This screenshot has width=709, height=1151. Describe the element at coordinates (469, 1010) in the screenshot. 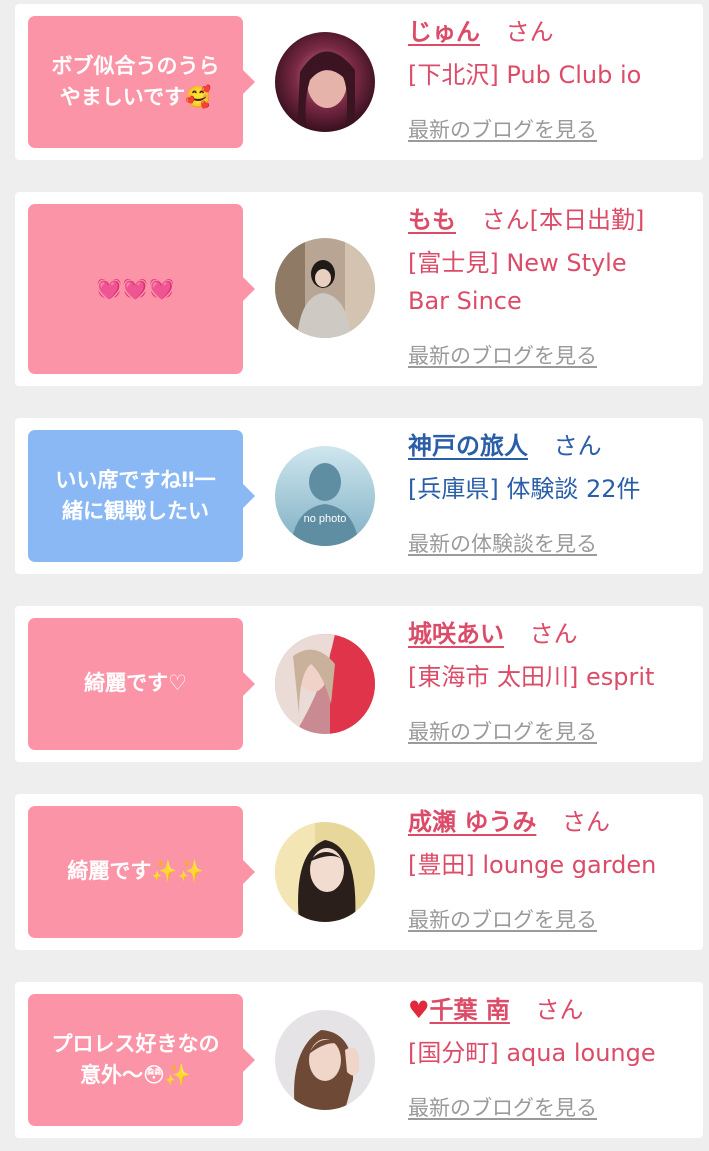

I see `user-name-text: 千葉 南` at that location.